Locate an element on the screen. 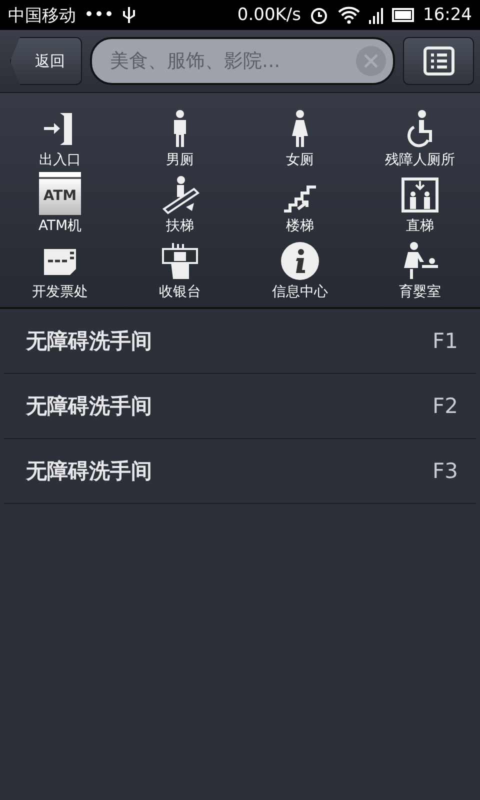 The image size is (480, 800). facility-label: 开发票处 is located at coordinates (60, 292).